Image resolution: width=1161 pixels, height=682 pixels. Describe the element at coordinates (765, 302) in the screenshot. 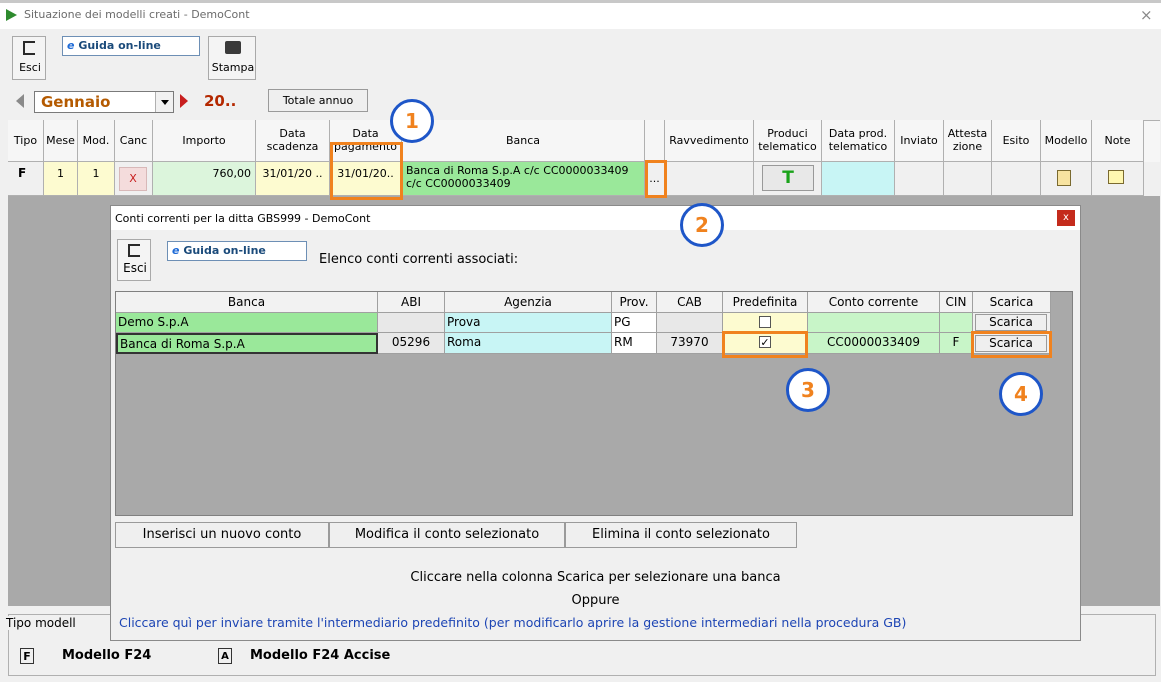

I see `grid-col-predefinita: Predefinita` at that location.